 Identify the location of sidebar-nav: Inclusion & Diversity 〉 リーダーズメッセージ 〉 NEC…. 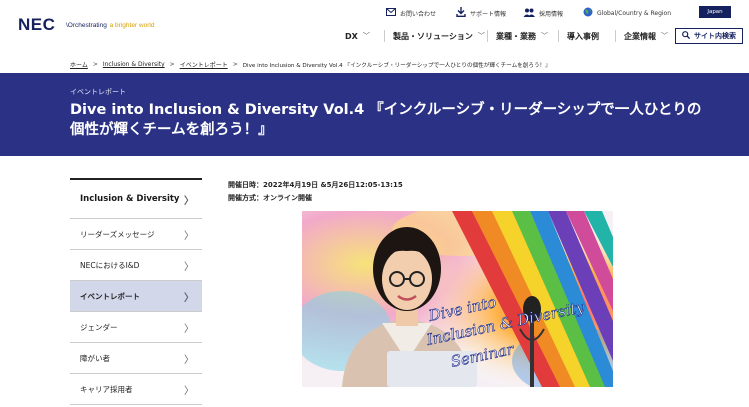
(136, 291).